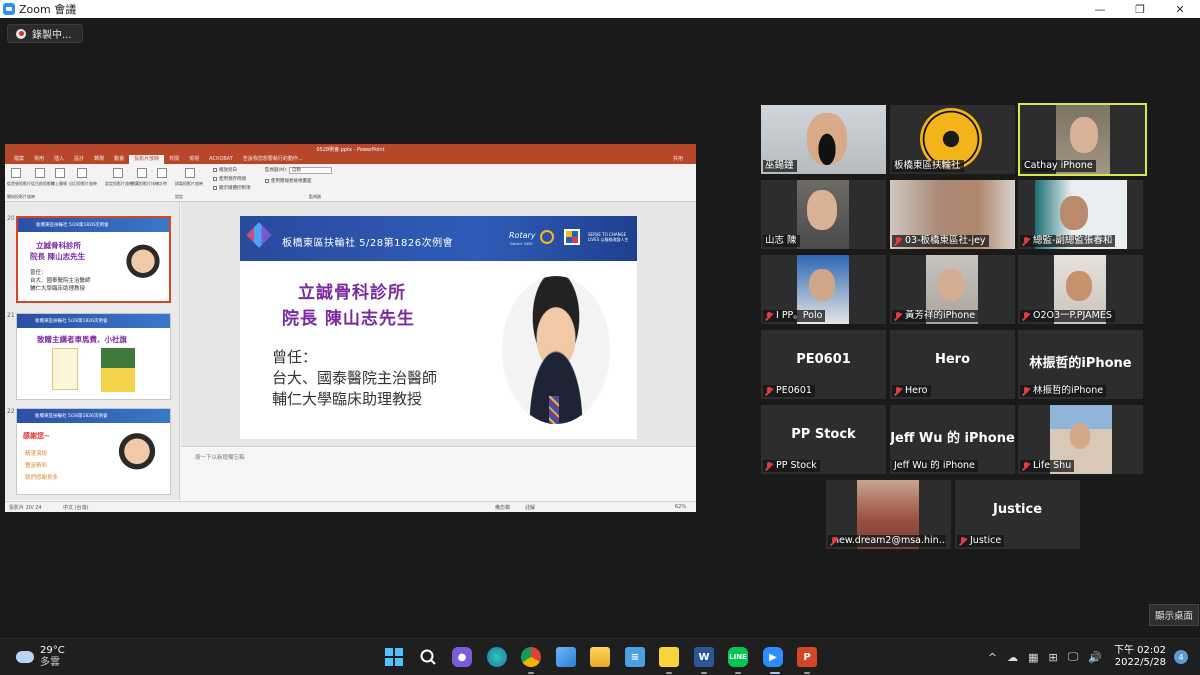 The width and height of the screenshot is (1200, 675). What do you see at coordinates (355, 378) in the screenshot?
I see `slide-line: 台大、國泰醫院主治醫師` at bounding box center [355, 378].